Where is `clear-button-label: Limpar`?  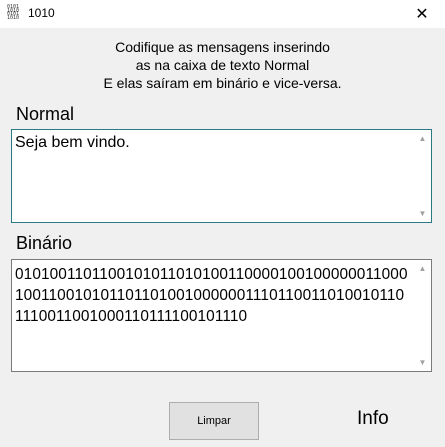
clear-button-label: Limpar is located at coordinates (214, 421).